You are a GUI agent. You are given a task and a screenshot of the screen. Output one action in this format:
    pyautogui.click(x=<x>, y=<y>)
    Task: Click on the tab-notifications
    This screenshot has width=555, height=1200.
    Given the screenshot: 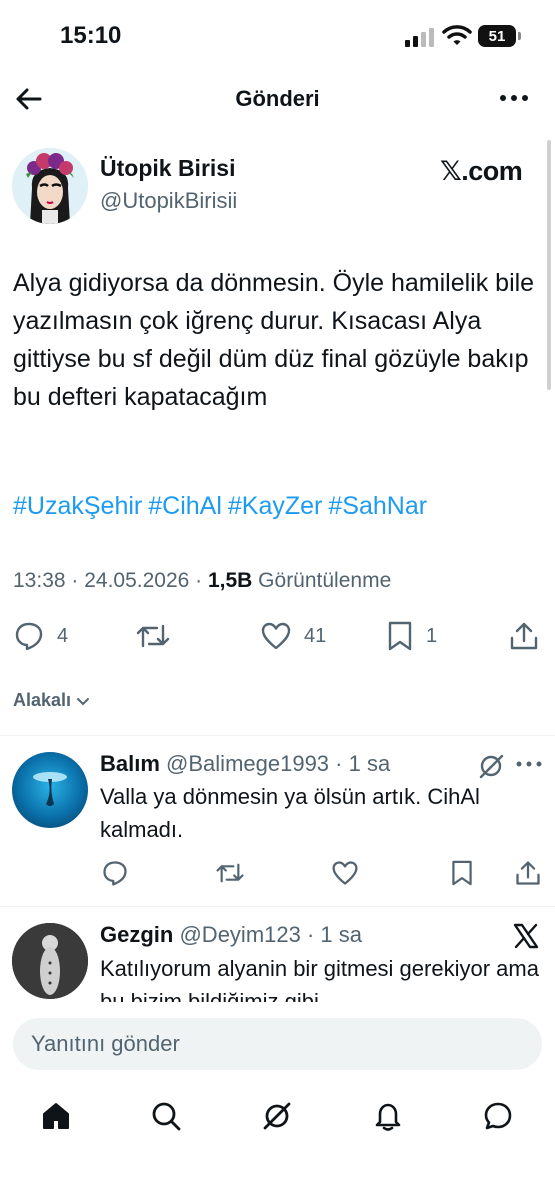 What is the action you would take?
    pyautogui.click(x=388, y=1116)
    